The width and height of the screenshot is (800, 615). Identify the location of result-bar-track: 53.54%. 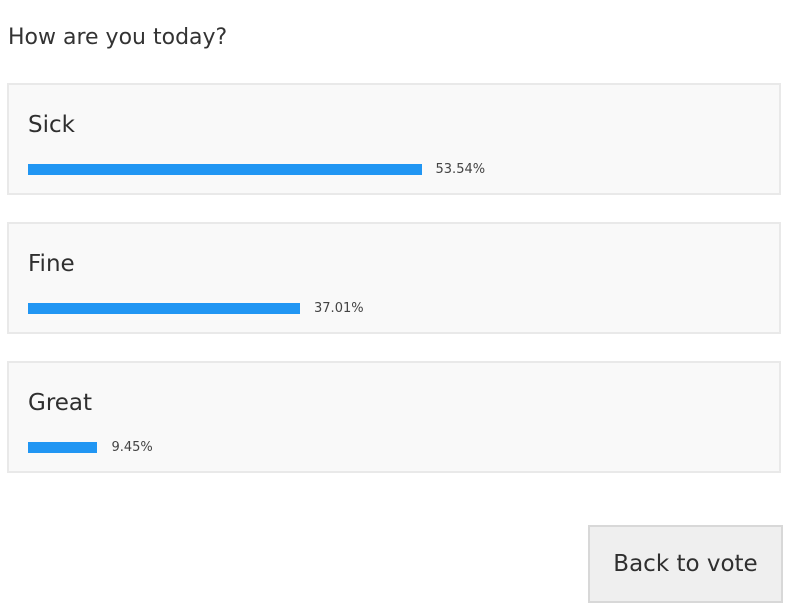
(393, 169).